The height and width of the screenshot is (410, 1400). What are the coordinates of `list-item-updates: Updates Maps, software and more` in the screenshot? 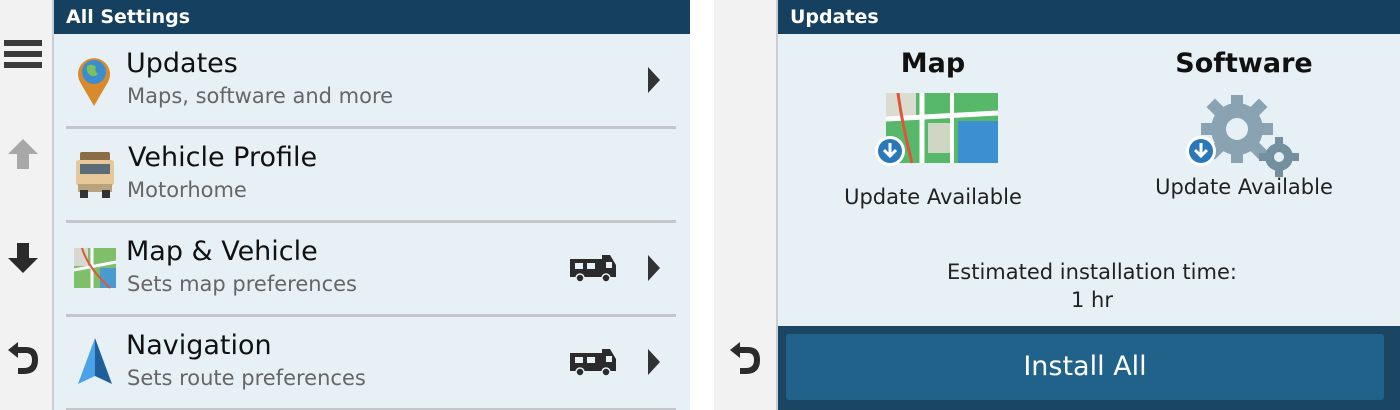 It's located at (371, 81).